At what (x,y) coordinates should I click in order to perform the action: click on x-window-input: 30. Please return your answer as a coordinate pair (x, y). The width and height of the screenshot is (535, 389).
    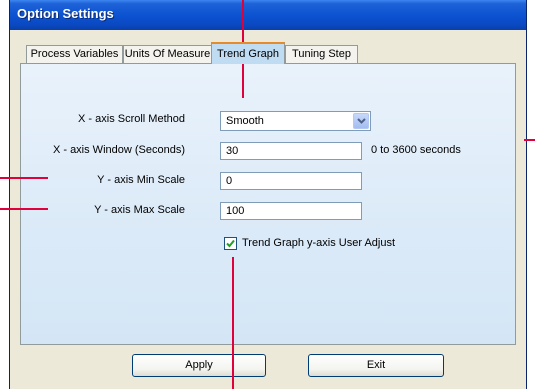
    Looking at the image, I should click on (291, 151).